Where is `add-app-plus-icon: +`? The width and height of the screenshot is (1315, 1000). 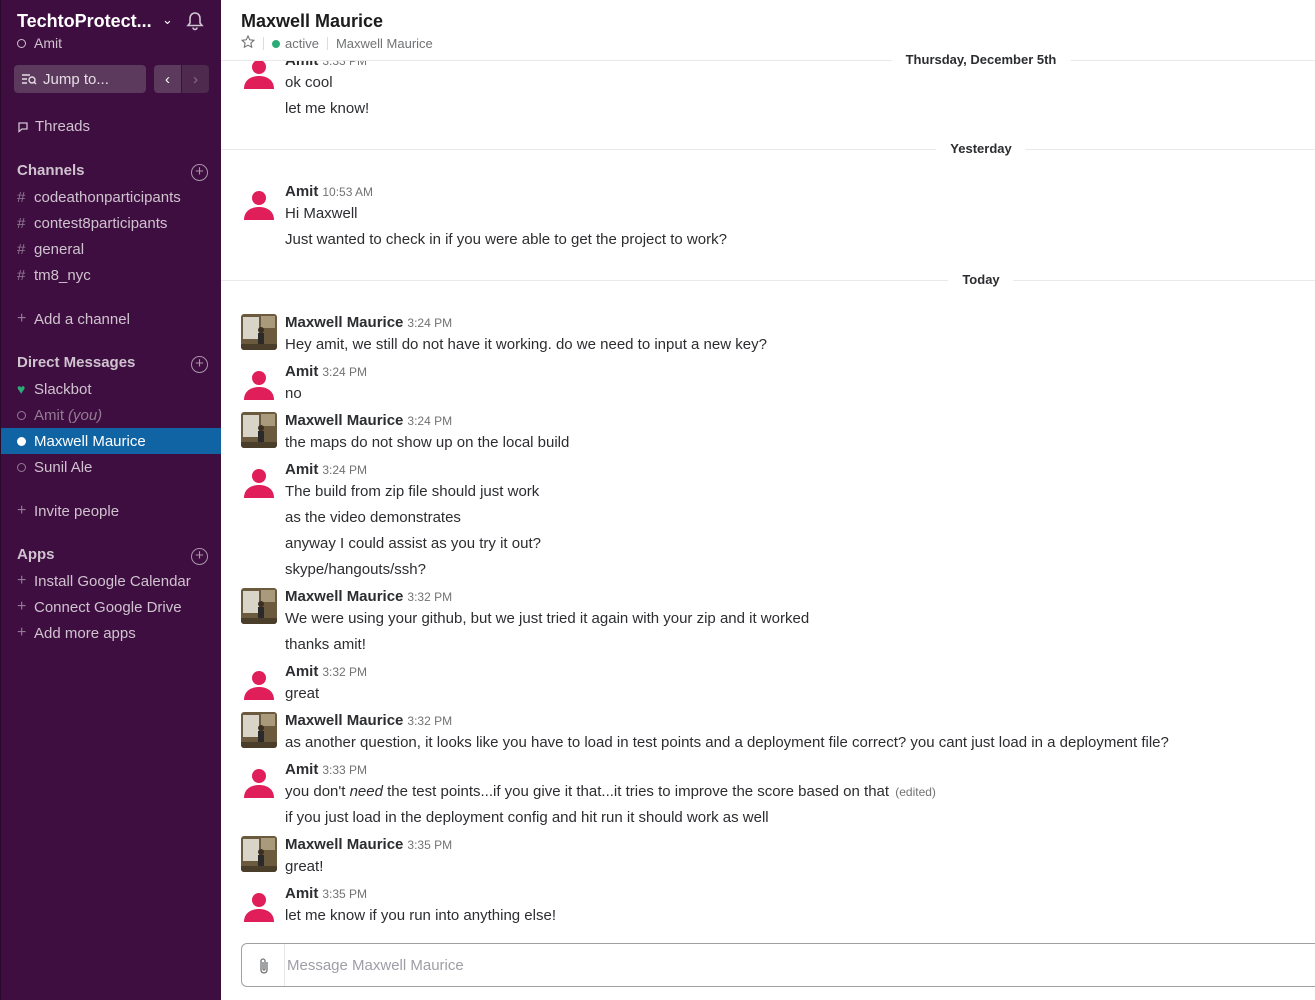 add-app-plus-icon: + is located at coordinates (199, 556).